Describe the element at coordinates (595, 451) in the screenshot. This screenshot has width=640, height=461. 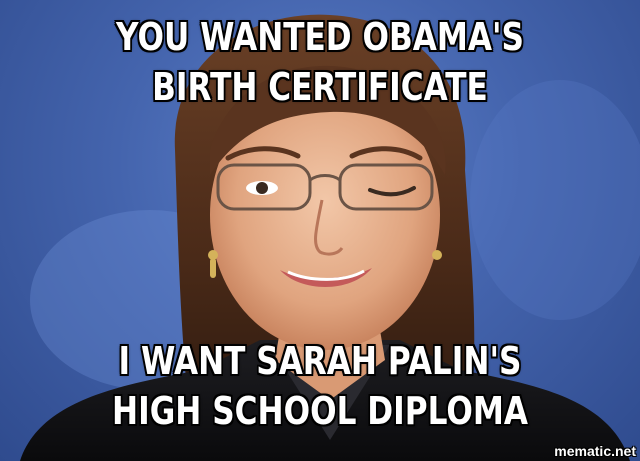
I see `watermark-text: mematic.net` at that location.